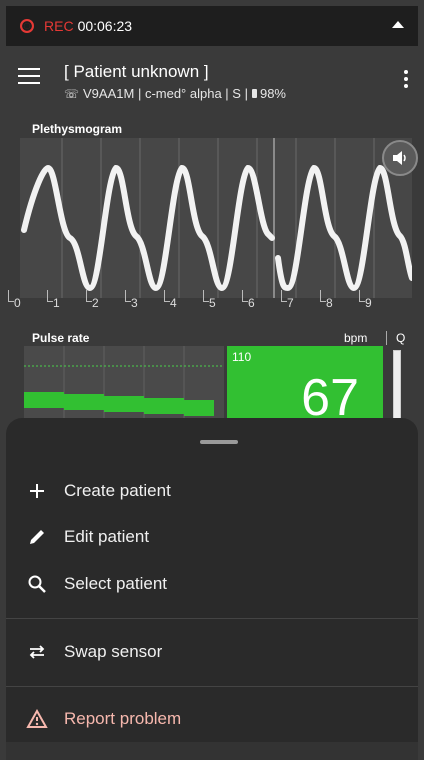 This screenshot has width=424, height=760. What do you see at coordinates (131, 300) in the screenshot?
I see `time-tick: 3` at bounding box center [131, 300].